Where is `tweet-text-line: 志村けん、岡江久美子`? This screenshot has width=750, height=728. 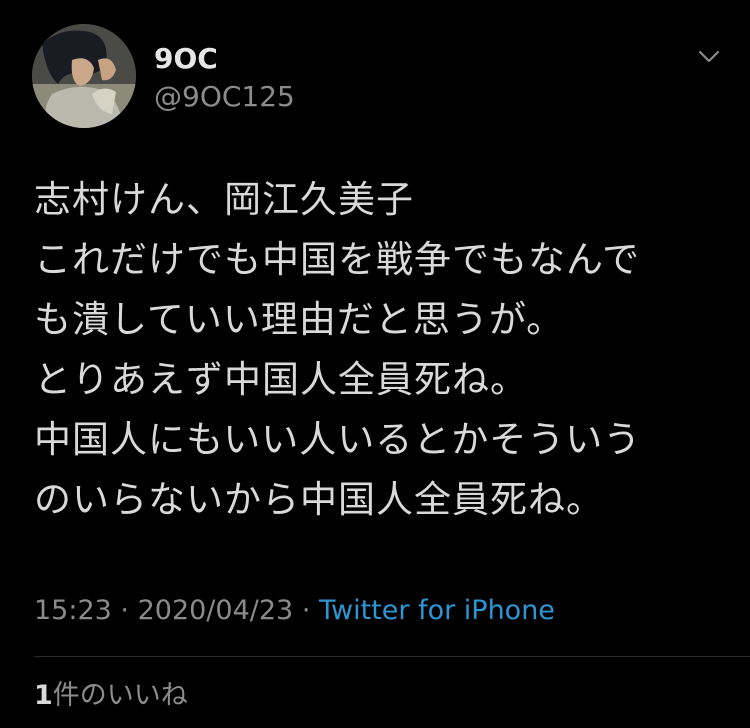 tweet-text-line: 志村けん、岡江久美子 is located at coordinates (224, 199).